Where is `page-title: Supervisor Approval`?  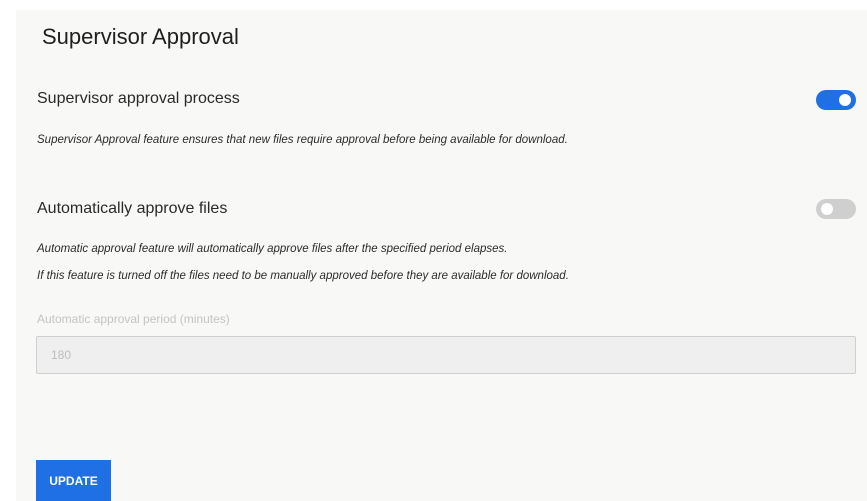 page-title: Supervisor Approval is located at coordinates (140, 36).